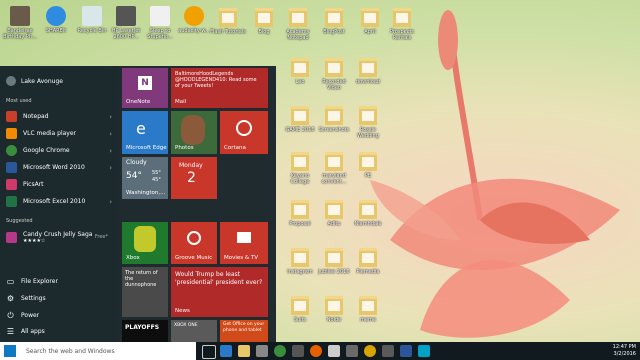 The image size is (640, 360). Describe the element at coordinates (406, 351) in the screenshot. I see `word-icon` at that location.